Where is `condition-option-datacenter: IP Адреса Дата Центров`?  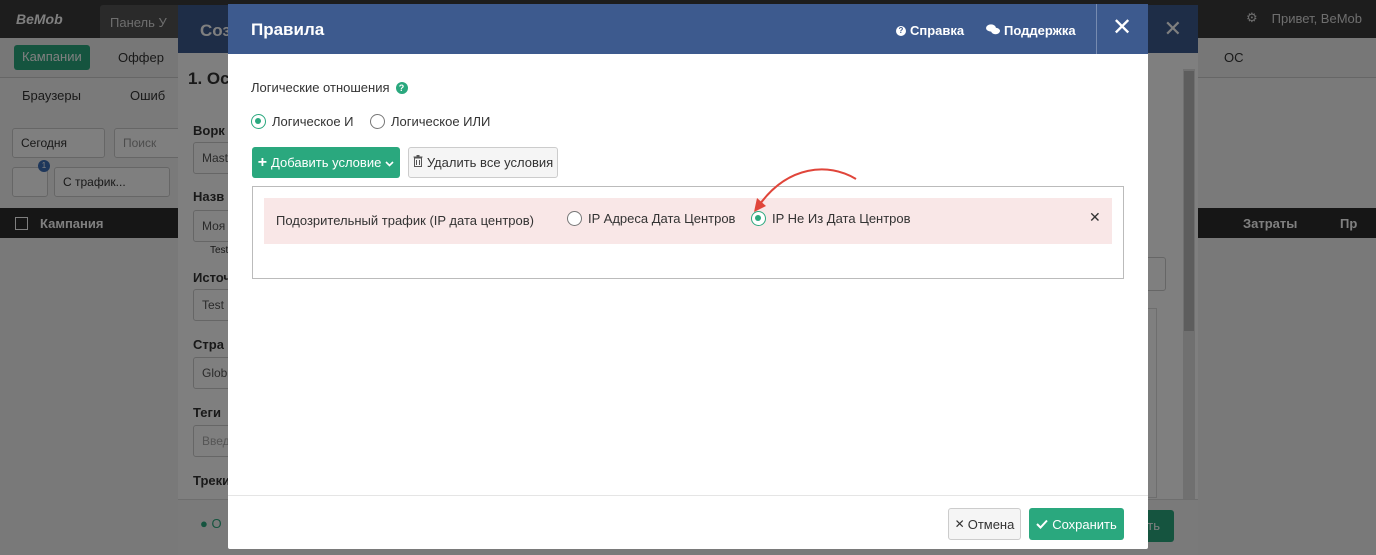 condition-option-datacenter: IP Адреса Дата Центров is located at coordinates (651, 218).